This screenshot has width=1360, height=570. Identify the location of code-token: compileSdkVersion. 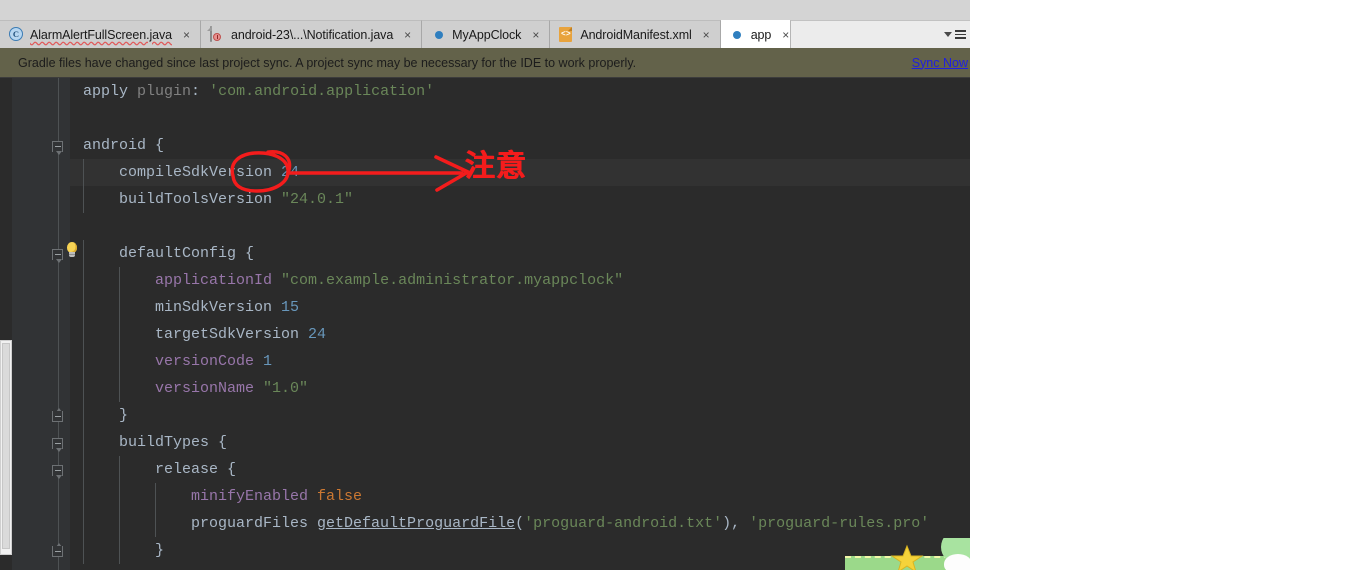
(196, 172).